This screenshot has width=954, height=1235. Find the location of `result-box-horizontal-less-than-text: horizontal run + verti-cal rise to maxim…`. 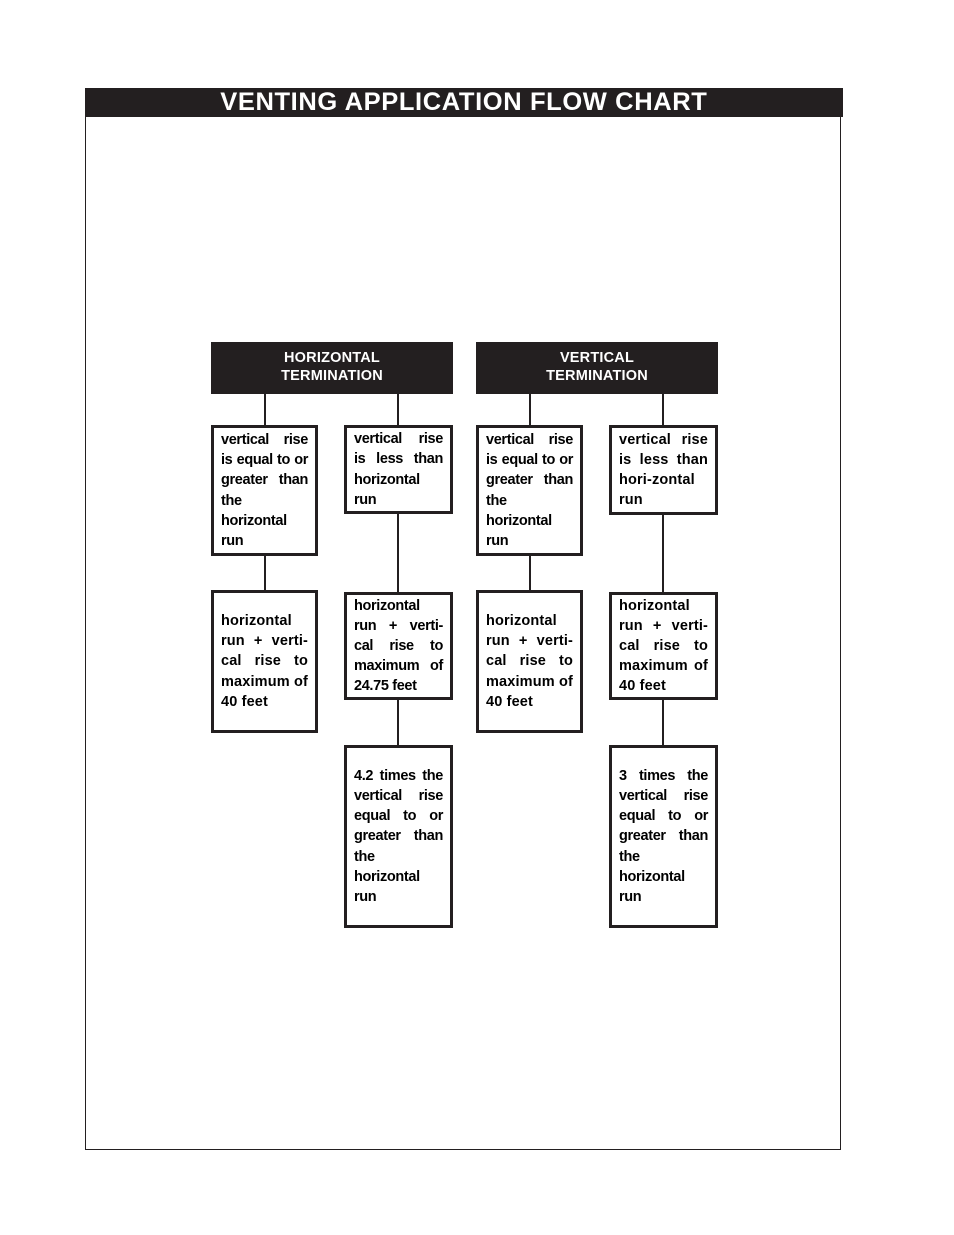

result-box-horizontal-less-than-text: horizontal run + verti-cal rise to maxim… is located at coordinates (398, 646).